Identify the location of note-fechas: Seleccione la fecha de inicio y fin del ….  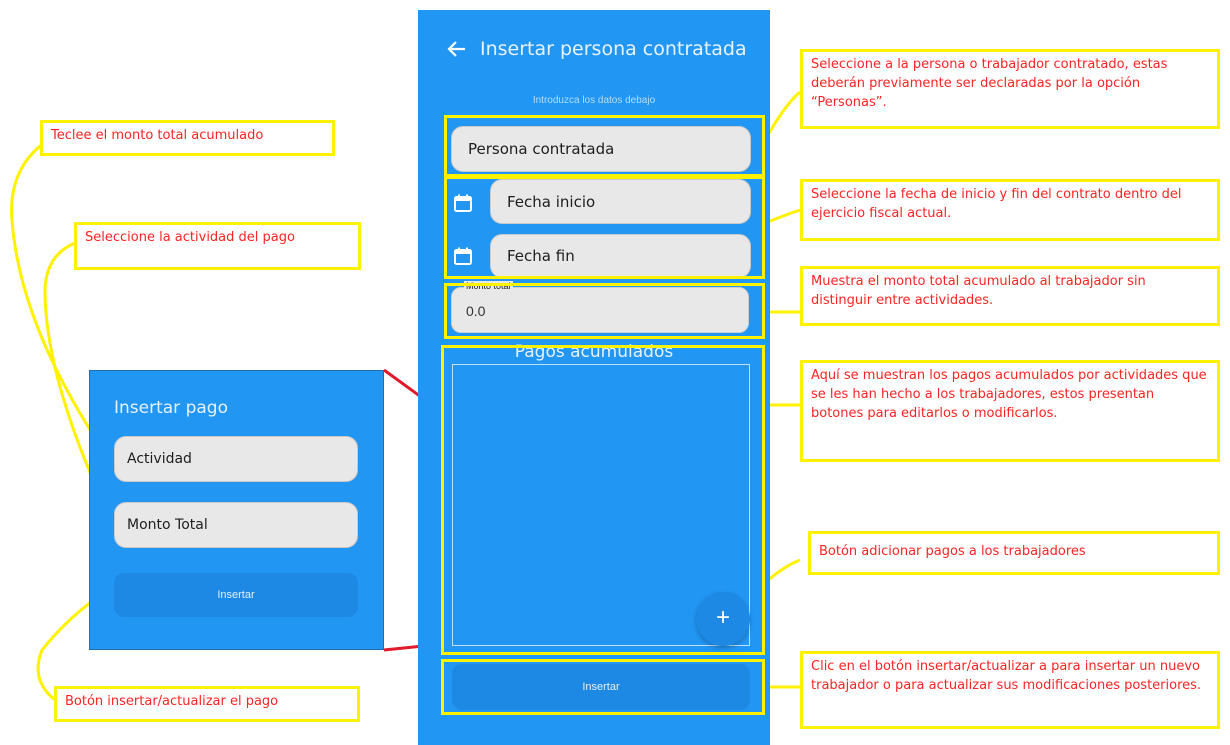
(1010, 210).